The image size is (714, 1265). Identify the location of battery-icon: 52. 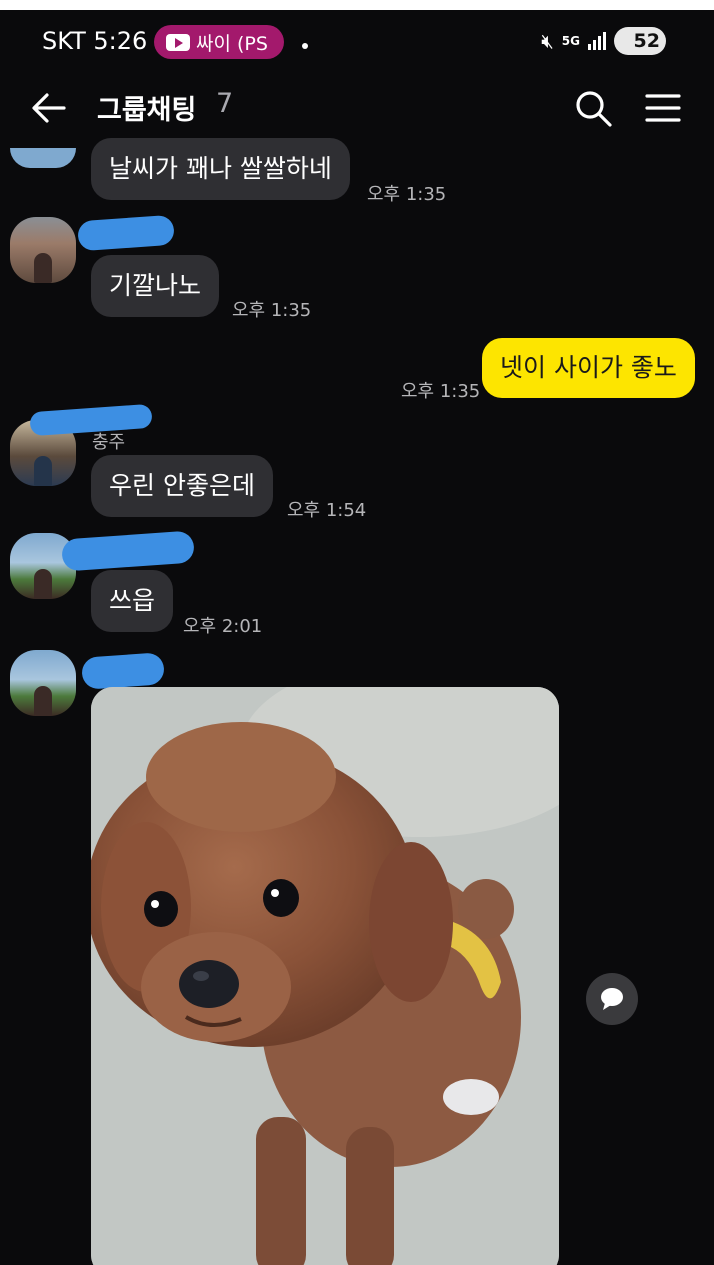
(640, 41).